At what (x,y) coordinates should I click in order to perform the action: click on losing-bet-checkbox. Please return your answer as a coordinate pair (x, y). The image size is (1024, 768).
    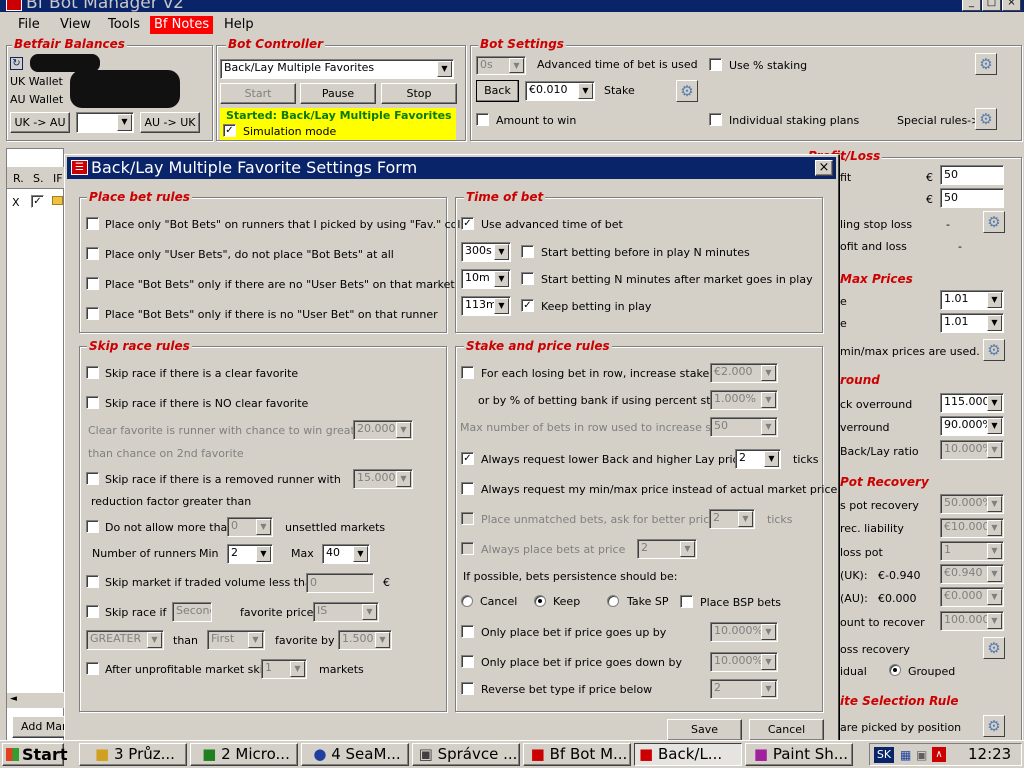
    Looking at the image, I should click on (467, 372).